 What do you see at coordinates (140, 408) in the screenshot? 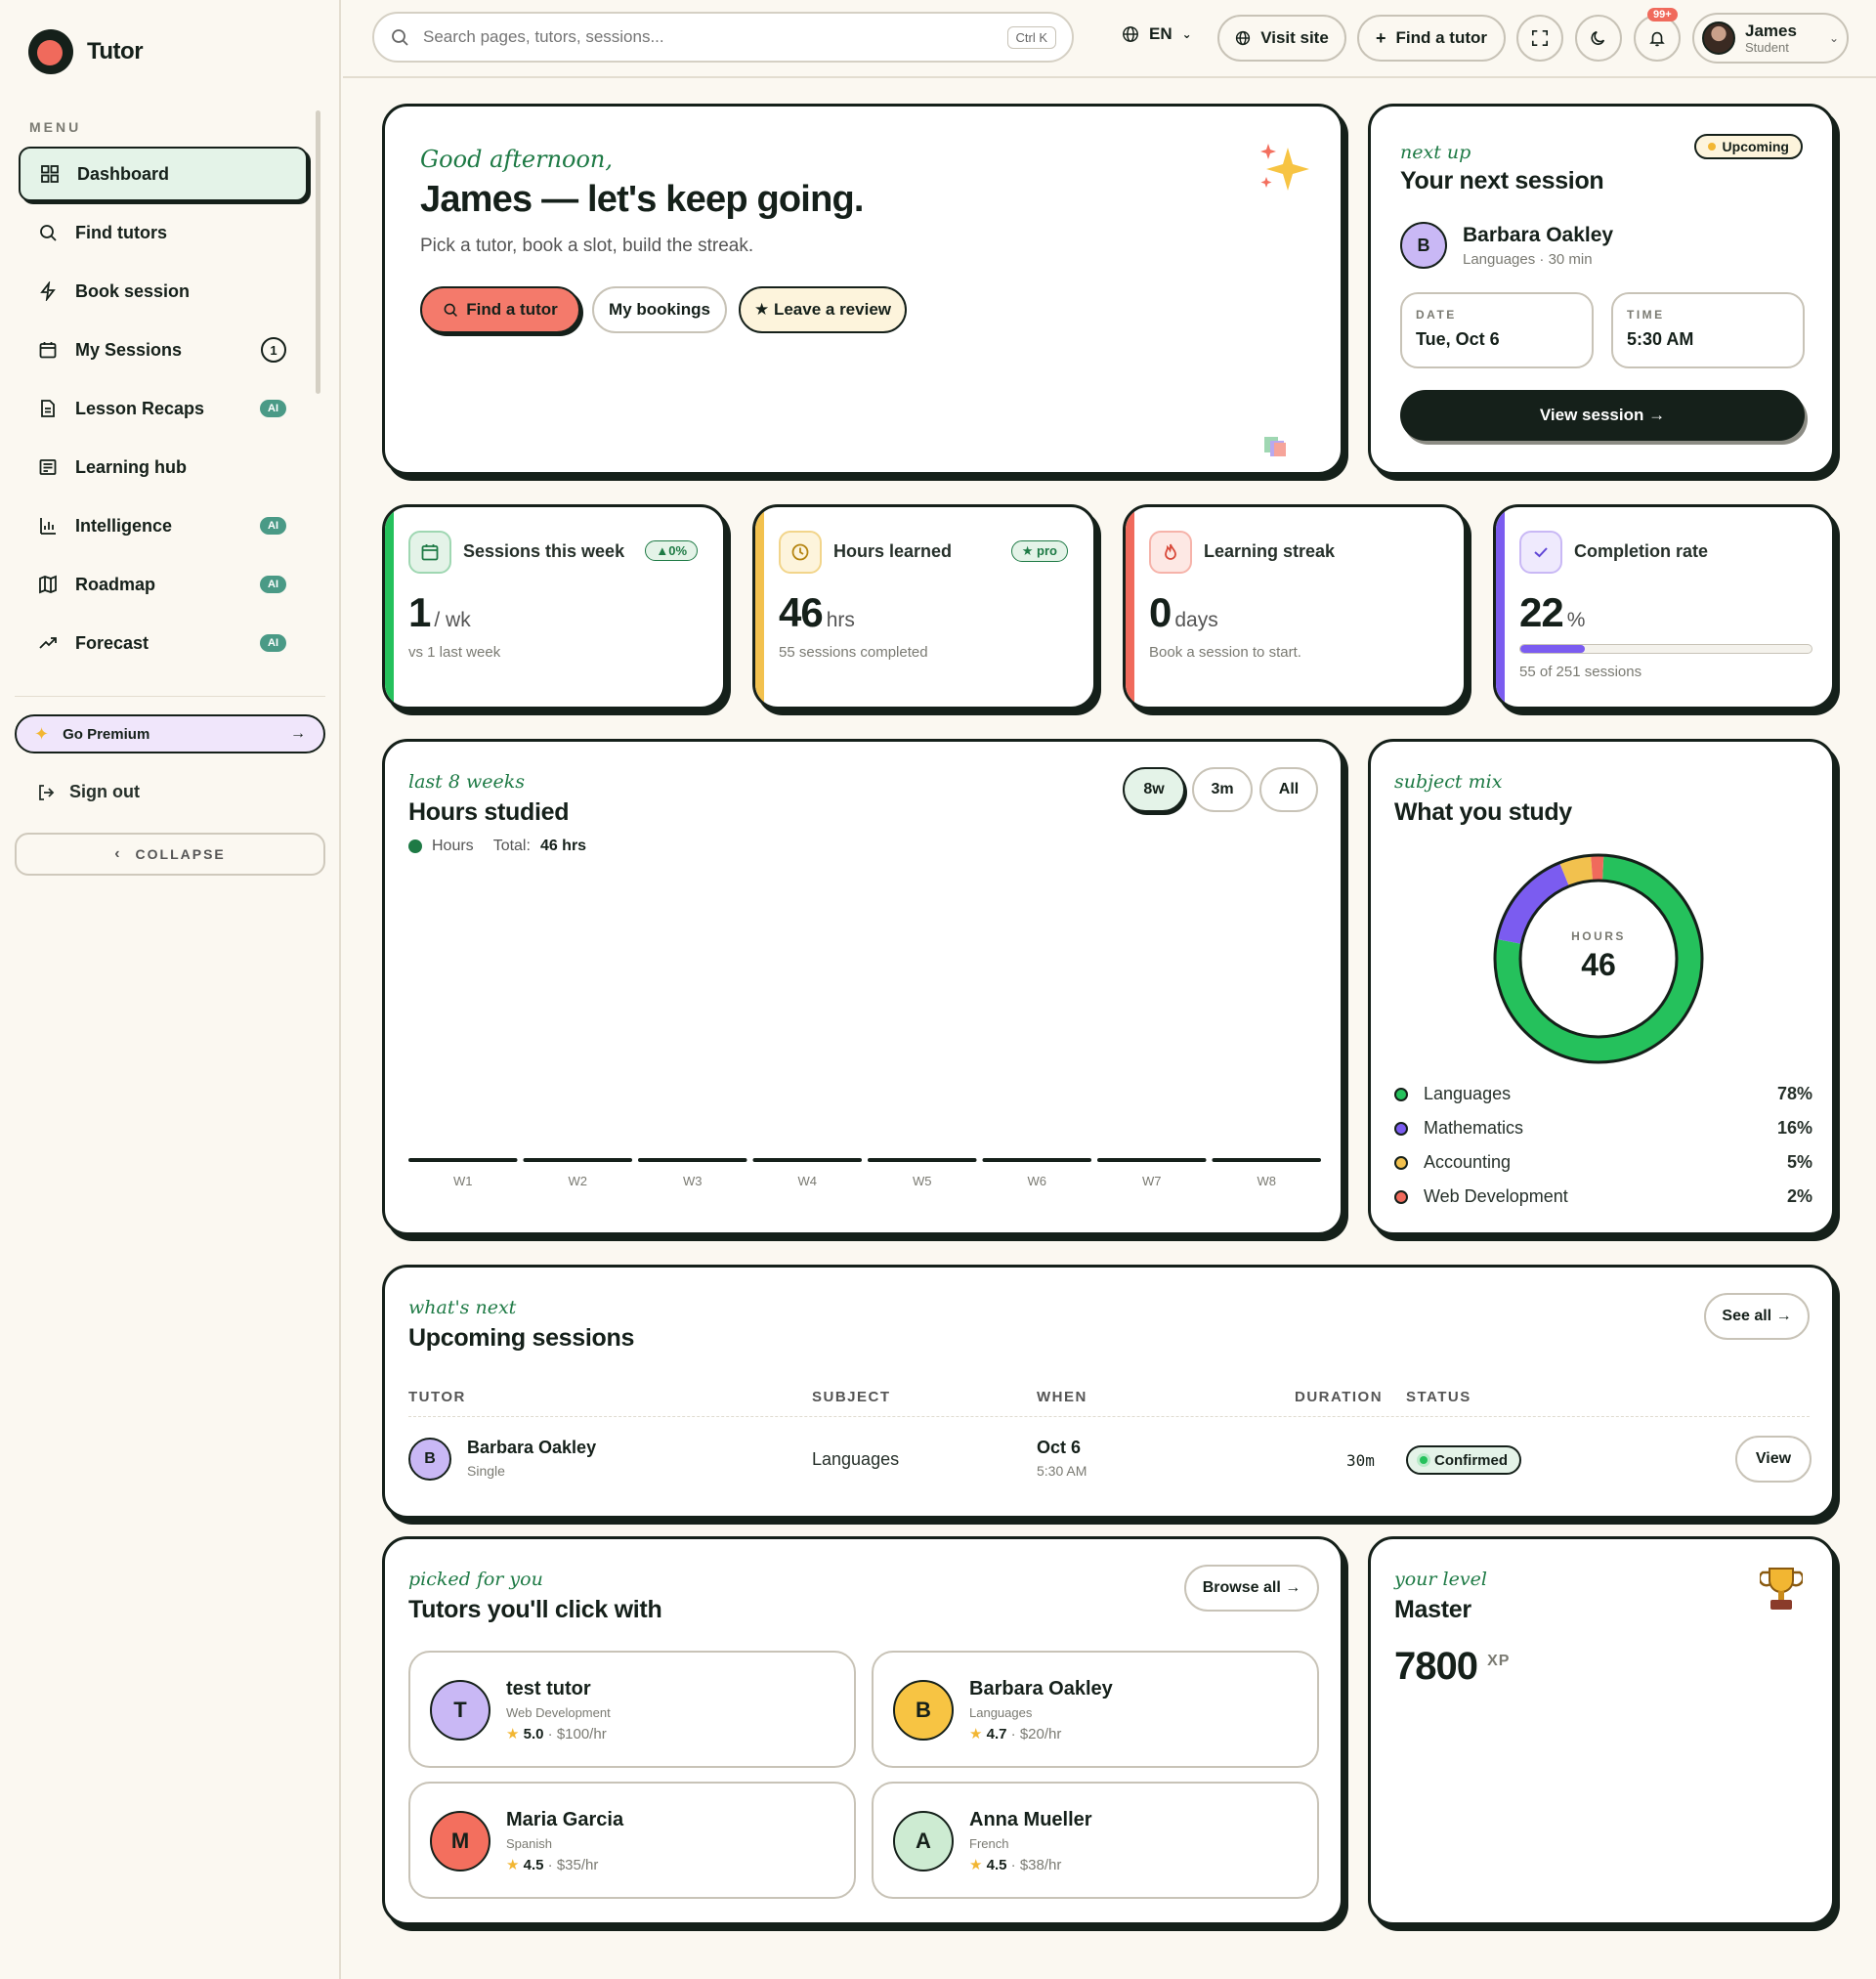
I see `sidebar-item-label: Lesson Recaps` at bounding box center [140, 408].